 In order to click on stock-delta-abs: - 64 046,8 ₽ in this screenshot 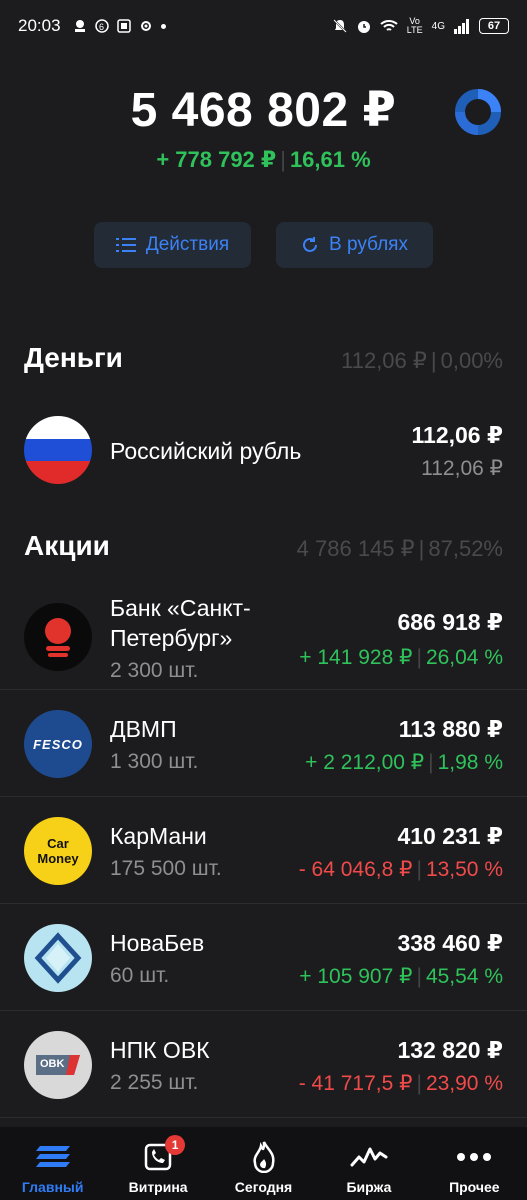, I will do `click(355, 869)`.